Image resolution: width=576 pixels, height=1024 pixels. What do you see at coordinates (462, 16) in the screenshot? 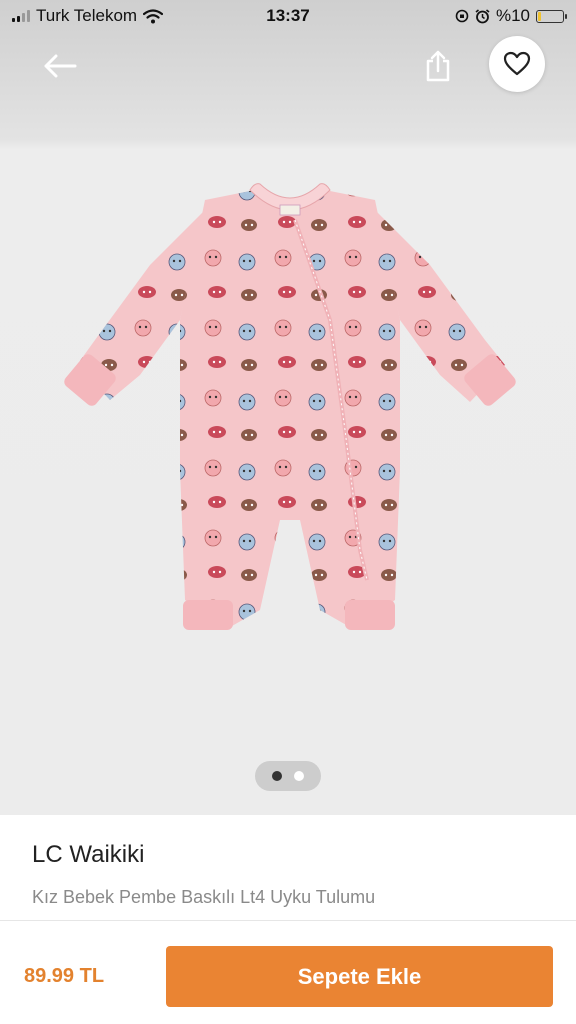
I see `orientation-lock-icon` at bounding box center [462, 16].